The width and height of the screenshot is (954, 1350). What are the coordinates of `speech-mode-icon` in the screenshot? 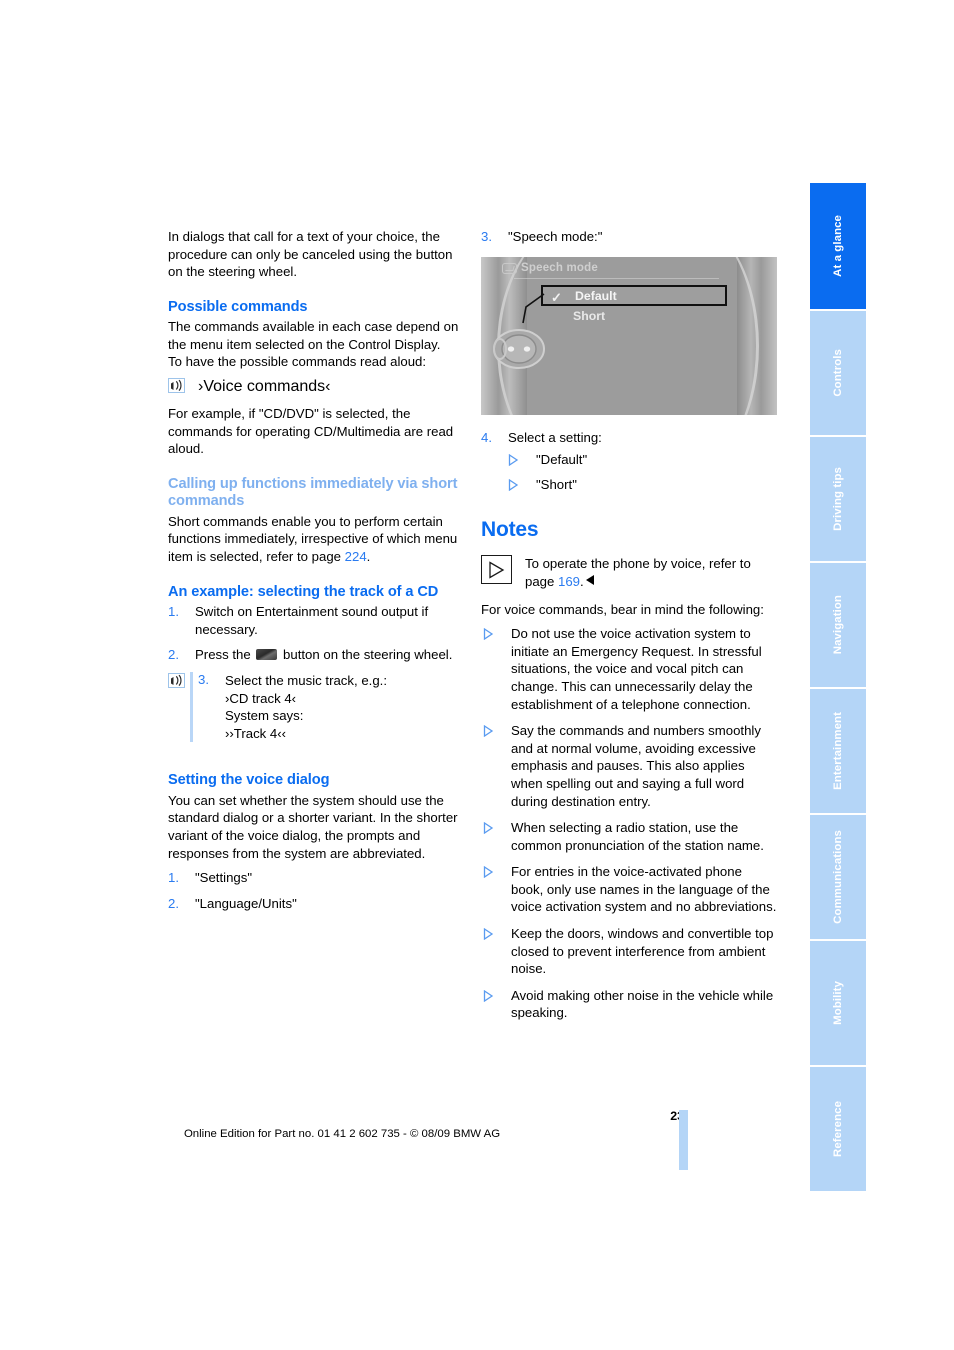 It's located at (509, 268).